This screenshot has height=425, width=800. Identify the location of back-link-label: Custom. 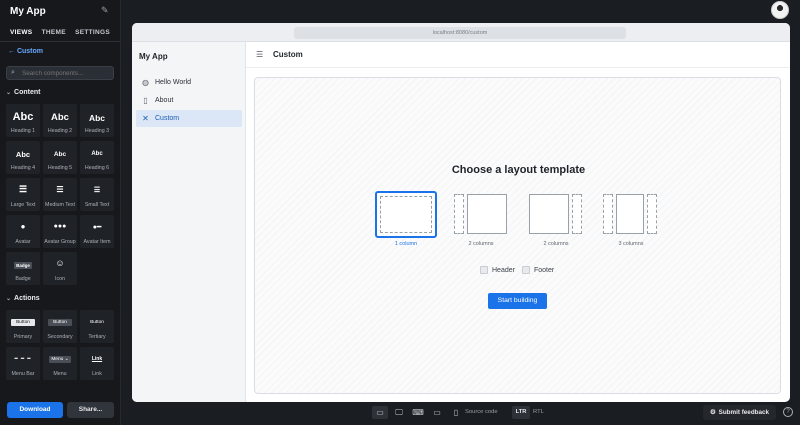
(30, 51).